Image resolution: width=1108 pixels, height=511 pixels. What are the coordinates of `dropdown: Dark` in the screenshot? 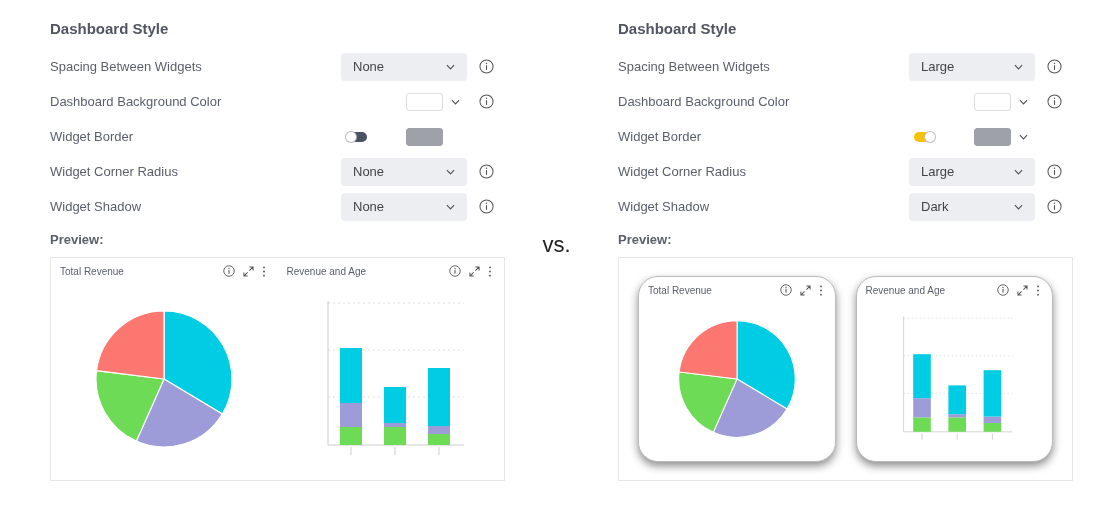 It's located at (972, 206).